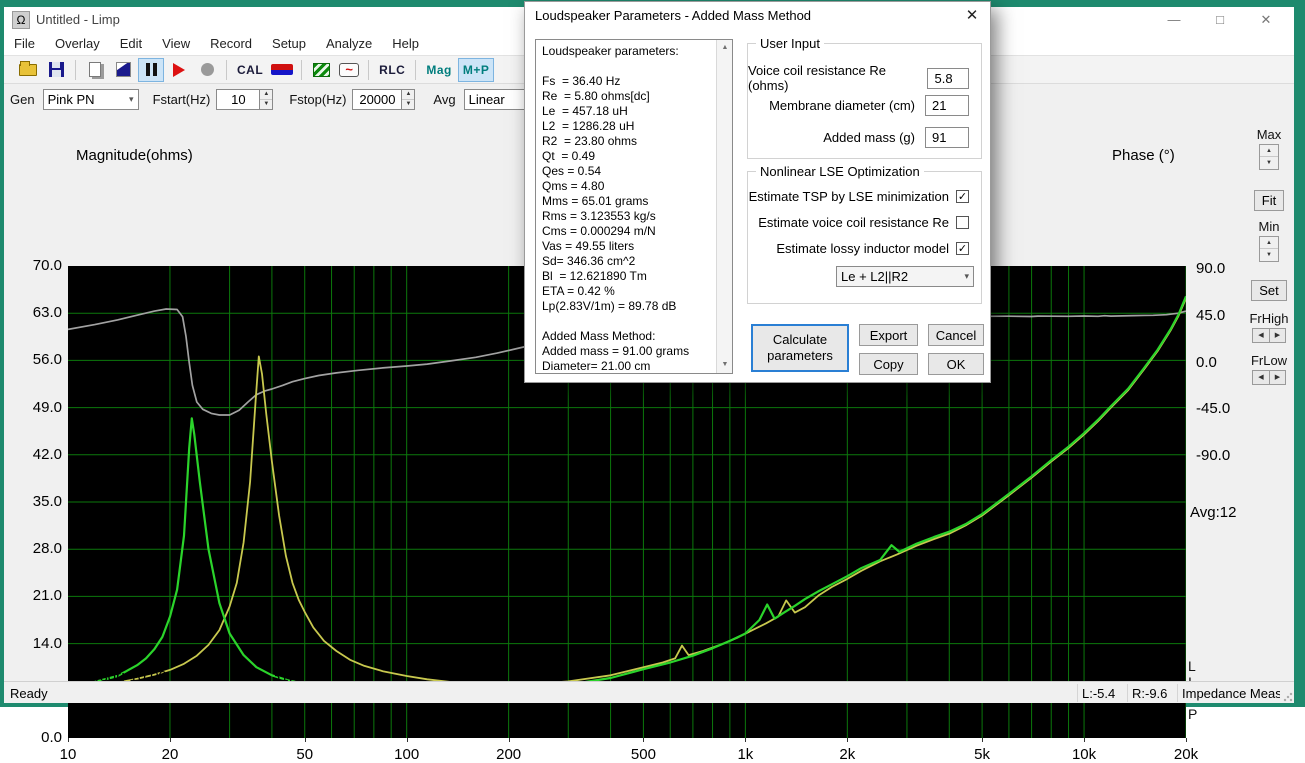 The height and width of the screenshot is (763, 1305). What do you see at coordinates (962, 196) in the screenshot?
I see `estimate-tsp-checkbox: ✓` at bounding box center [962, 196].